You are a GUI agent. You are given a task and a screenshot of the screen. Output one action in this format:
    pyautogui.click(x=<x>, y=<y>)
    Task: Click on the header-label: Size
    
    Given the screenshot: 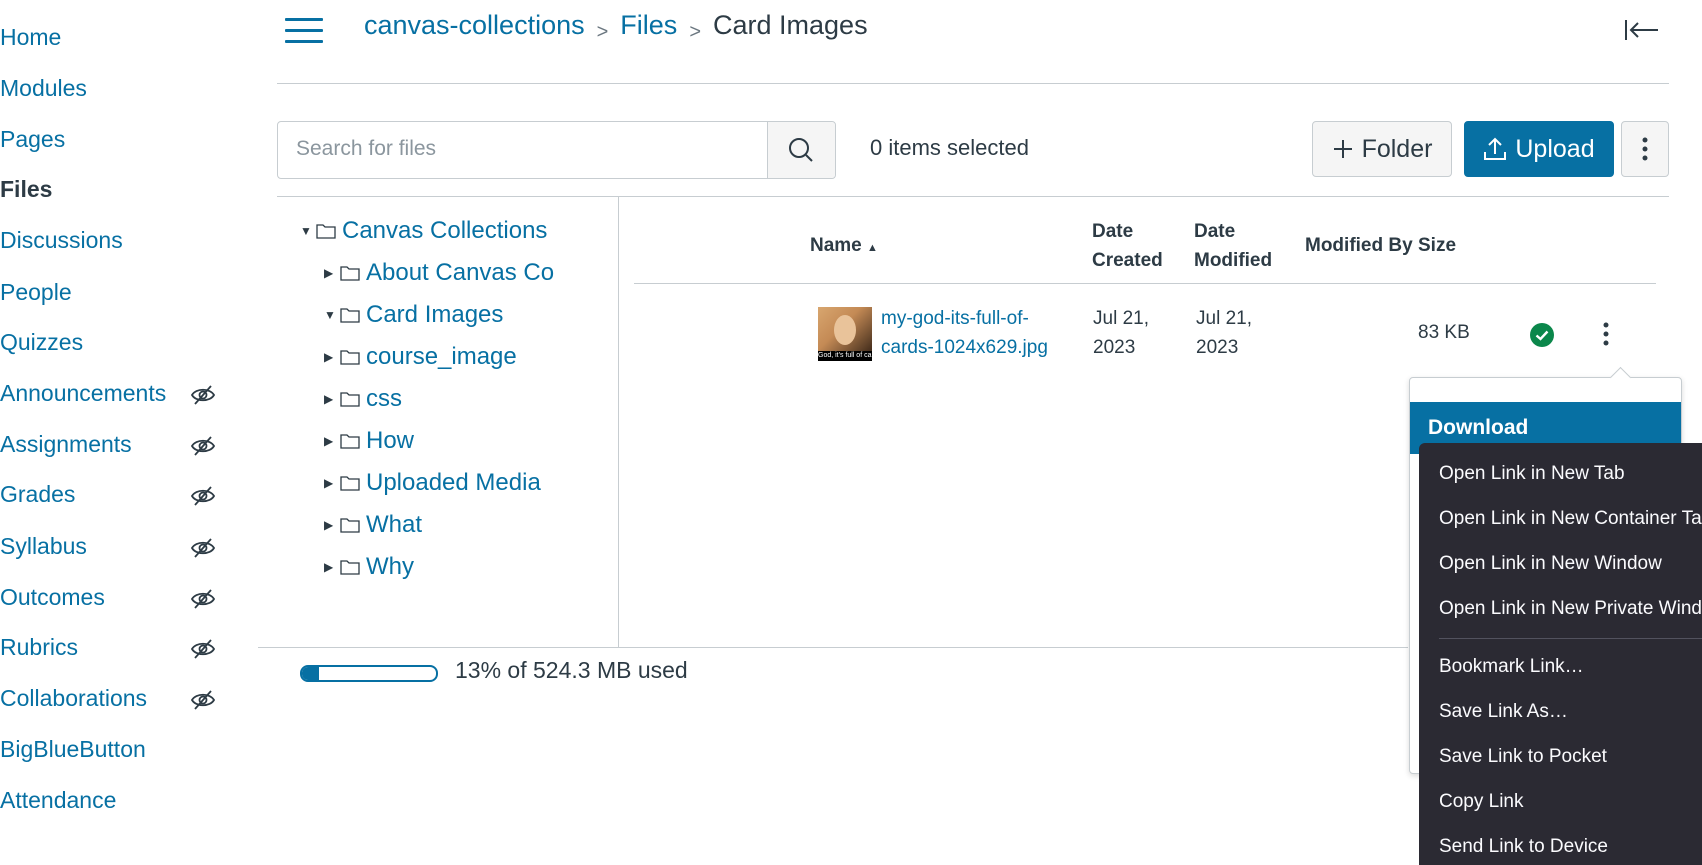 What is the action you would take?
    pyautogui.click(x=1437, y=245)
    